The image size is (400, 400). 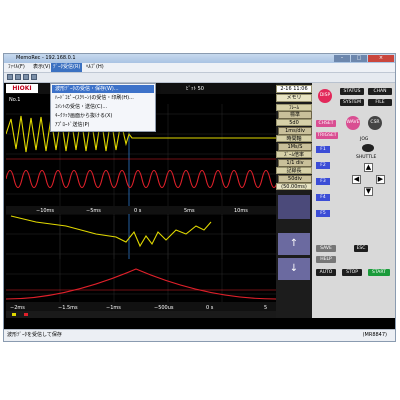 I want to click on menu-file: ﾌｧｲﾙ(F), so click(x=16, y=67).